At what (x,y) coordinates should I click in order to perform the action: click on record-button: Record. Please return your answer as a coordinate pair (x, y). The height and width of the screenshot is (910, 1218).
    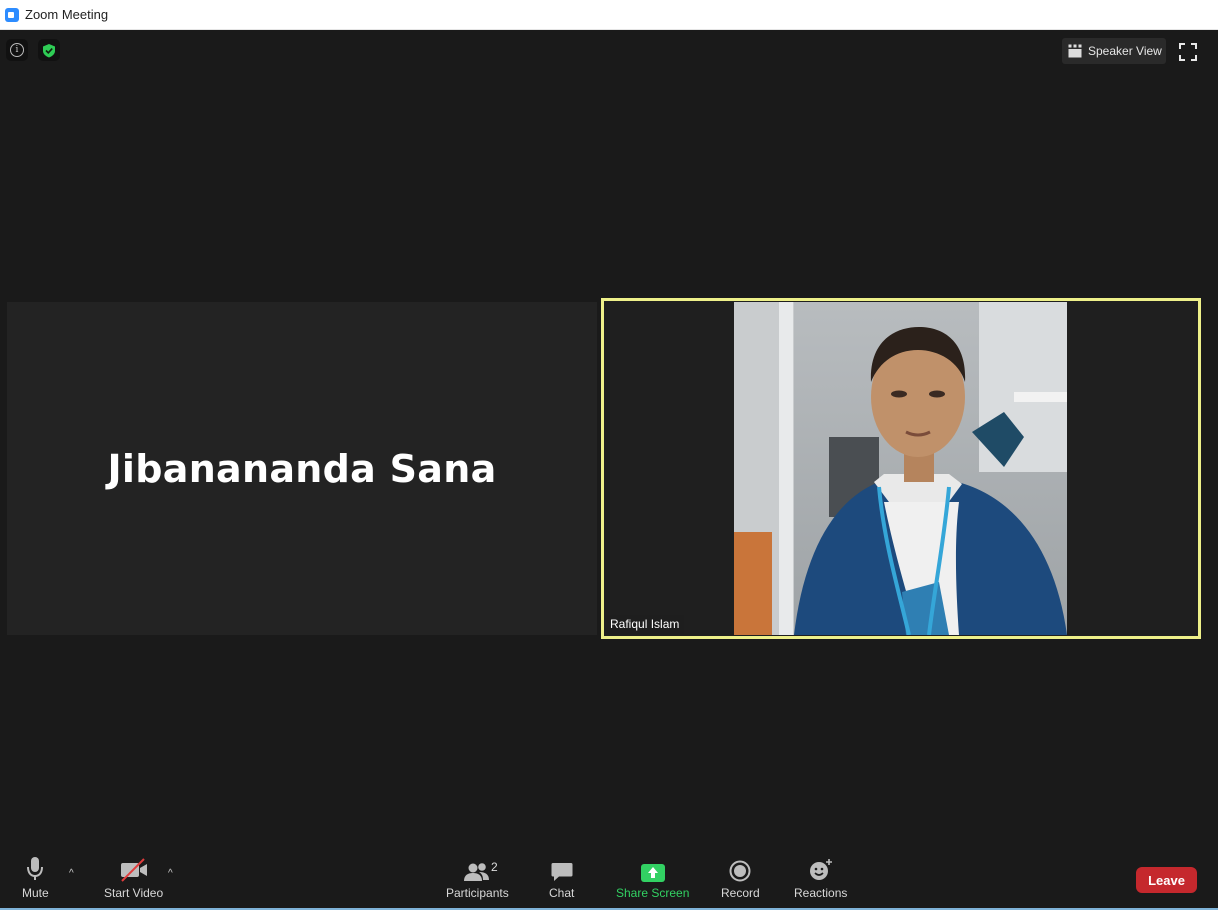
    Looking at the image, I should click on (740, 876).